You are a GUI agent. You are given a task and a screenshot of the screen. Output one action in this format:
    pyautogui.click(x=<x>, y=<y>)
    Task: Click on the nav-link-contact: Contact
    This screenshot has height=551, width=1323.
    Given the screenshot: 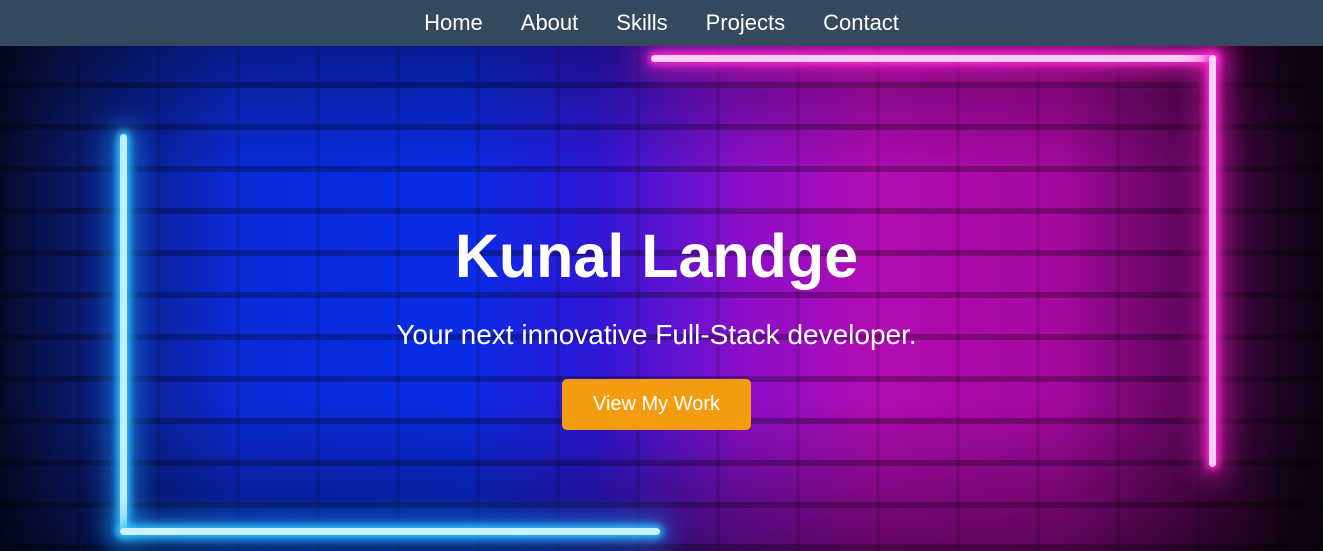 What is the action you would take?
    pyautogui.click(x=861, y=23)
    